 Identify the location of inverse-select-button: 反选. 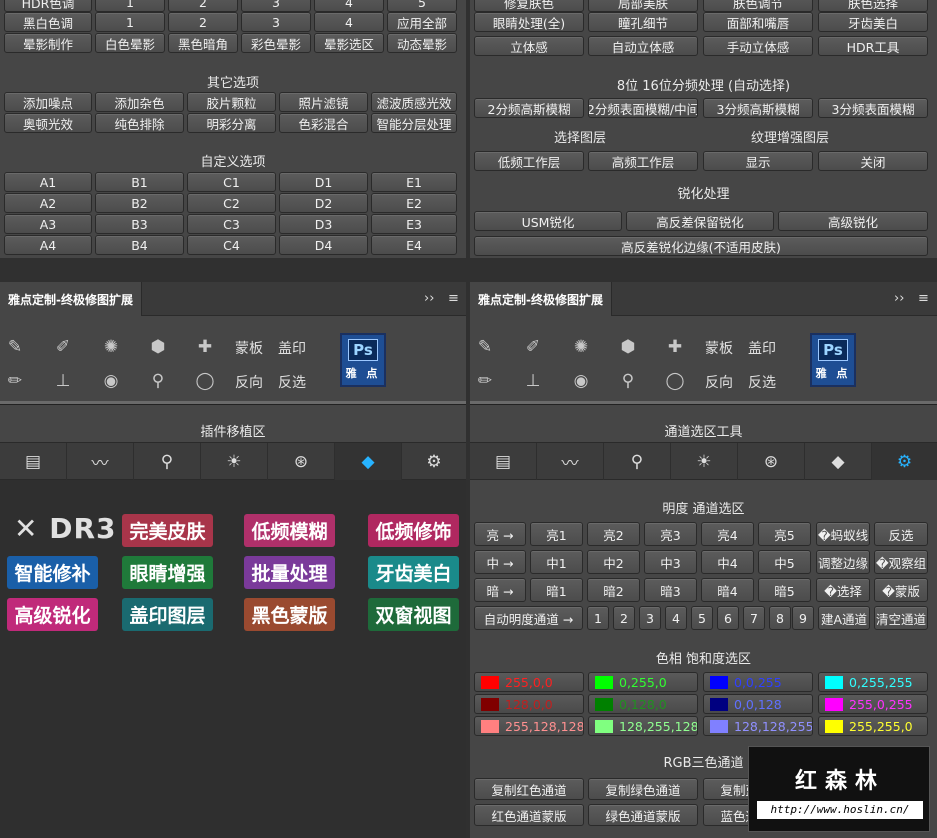
(762, 382).